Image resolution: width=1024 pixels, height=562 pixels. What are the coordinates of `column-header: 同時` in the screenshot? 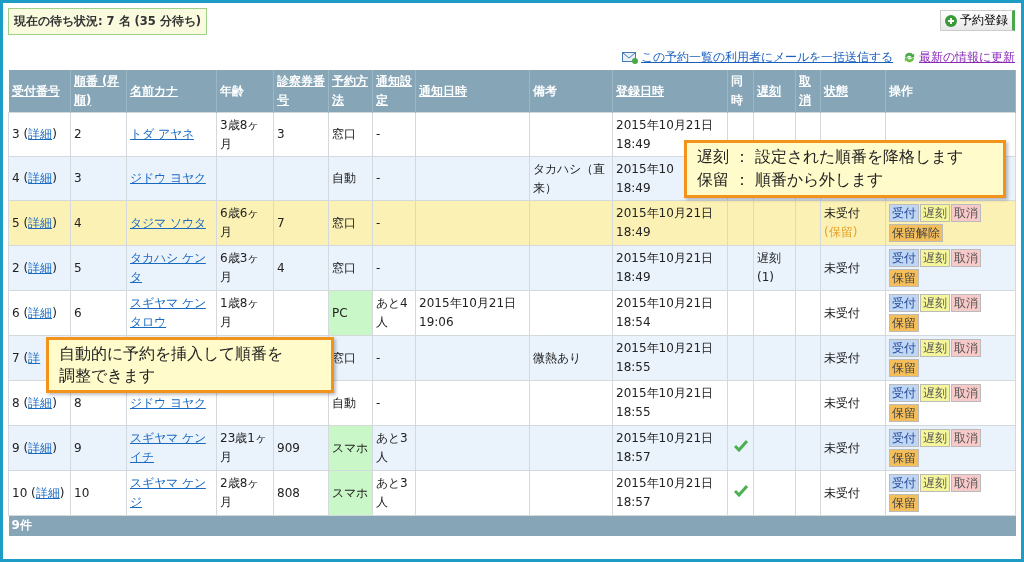 It's located at (737, 91).